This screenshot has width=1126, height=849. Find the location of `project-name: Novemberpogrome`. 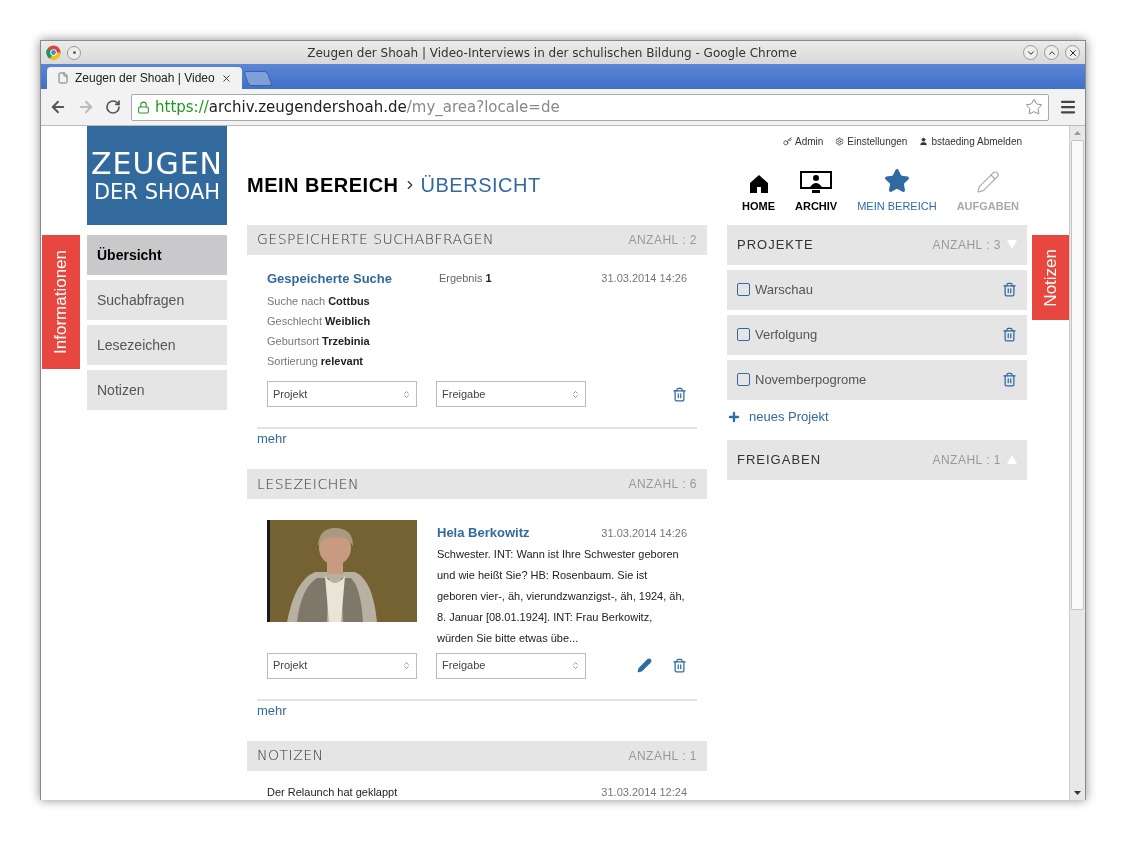

project-name: Novemberpogrome is located at coordinates (811, 379).